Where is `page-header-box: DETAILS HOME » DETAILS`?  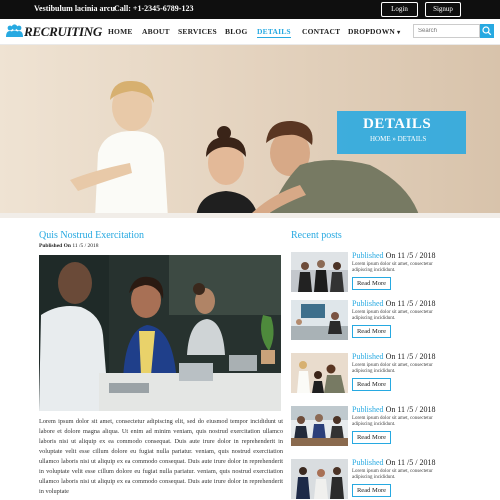 page-header-box: DETAILS HOME » DETAILS is located at coordinates (401, 132).